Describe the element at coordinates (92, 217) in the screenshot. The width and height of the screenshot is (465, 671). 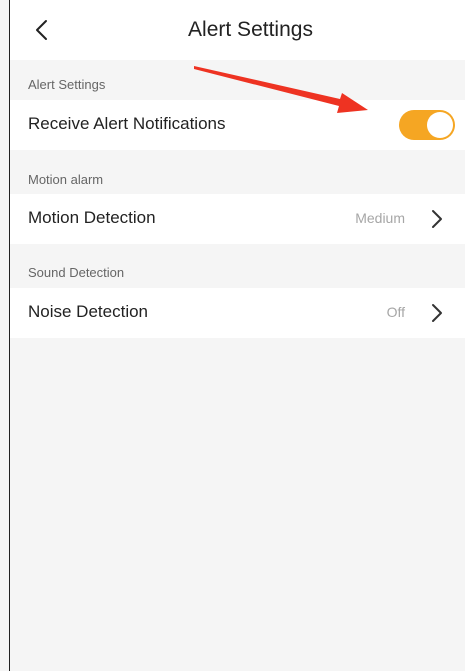
I see `row-label: Motion Detection` at that location.